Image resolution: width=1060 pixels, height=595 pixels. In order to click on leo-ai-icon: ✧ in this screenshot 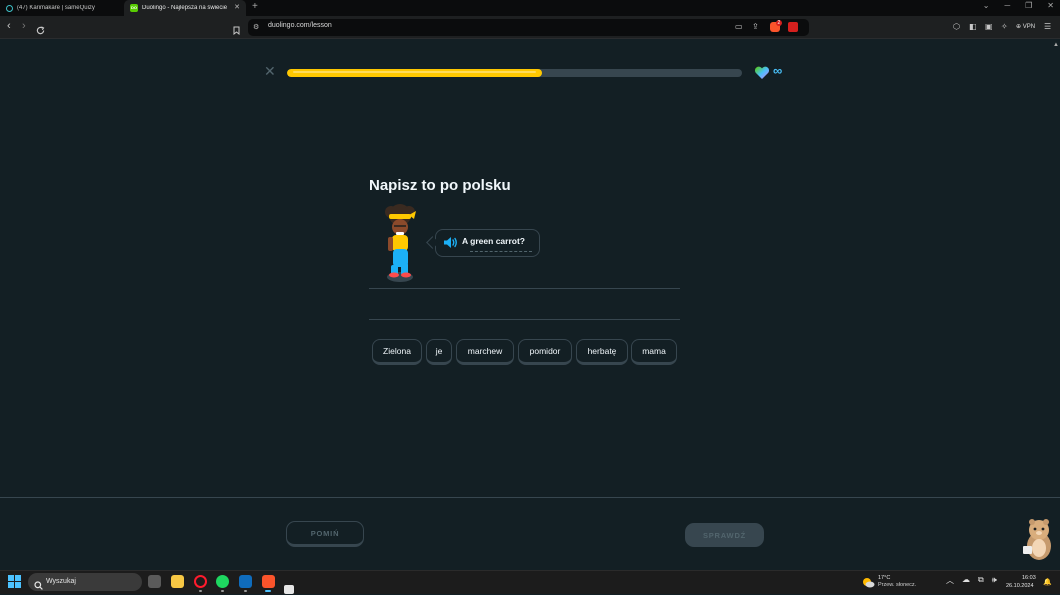, I will do `click(1004, 26)`.